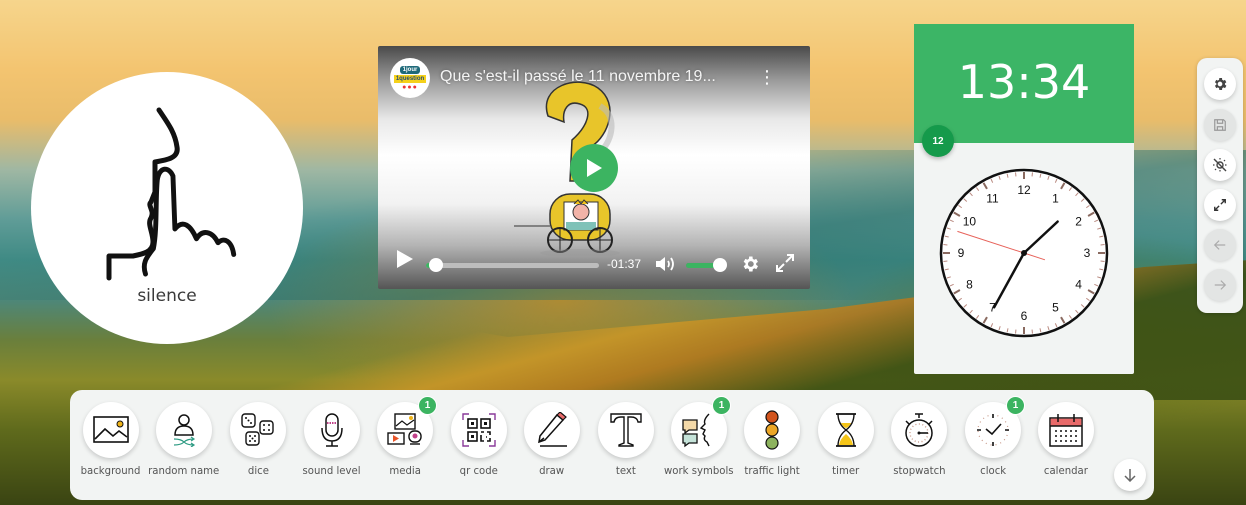 The width and height of the screenshot is (1246, 505). I want to click on video-controls: -01:37, so click(594, 265).